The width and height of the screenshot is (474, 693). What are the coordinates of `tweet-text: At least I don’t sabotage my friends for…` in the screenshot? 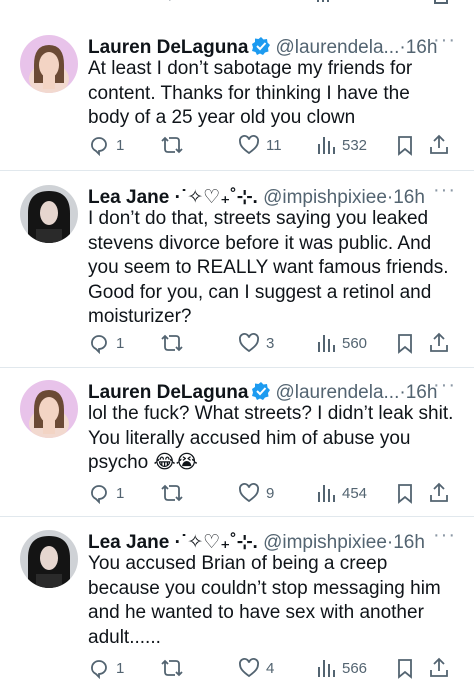 It's located at (250, 93).